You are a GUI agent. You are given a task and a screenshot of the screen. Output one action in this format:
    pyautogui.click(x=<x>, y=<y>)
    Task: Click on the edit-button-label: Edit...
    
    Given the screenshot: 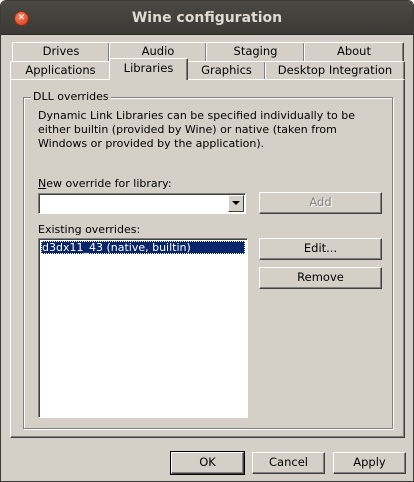 What is the action you would take?
    pyautogui.click(x=320, y=248)
    